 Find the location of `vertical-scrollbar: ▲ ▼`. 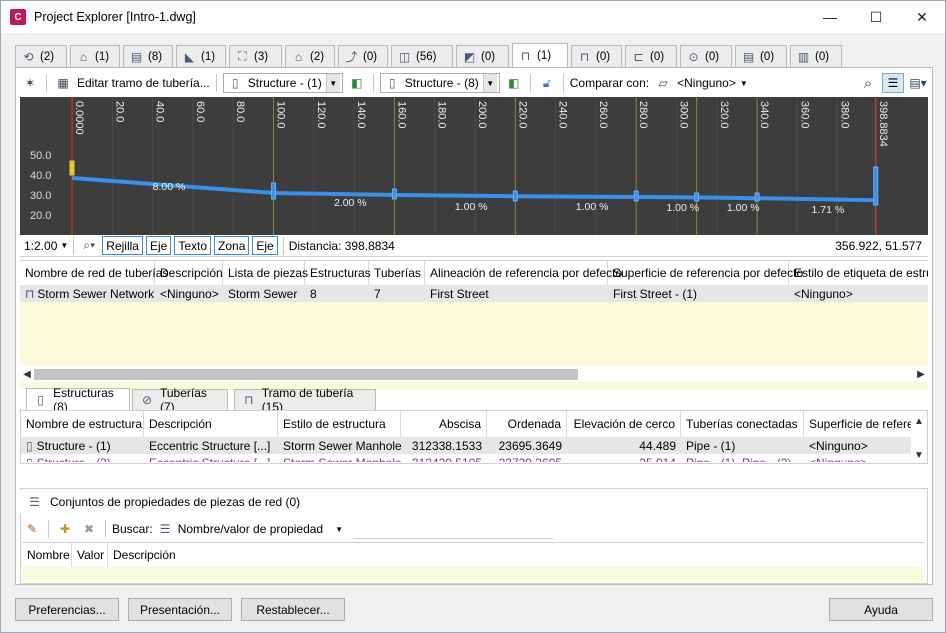

vertical-scrollbar: ▲ ▼ is located at coordinates (919, 437).